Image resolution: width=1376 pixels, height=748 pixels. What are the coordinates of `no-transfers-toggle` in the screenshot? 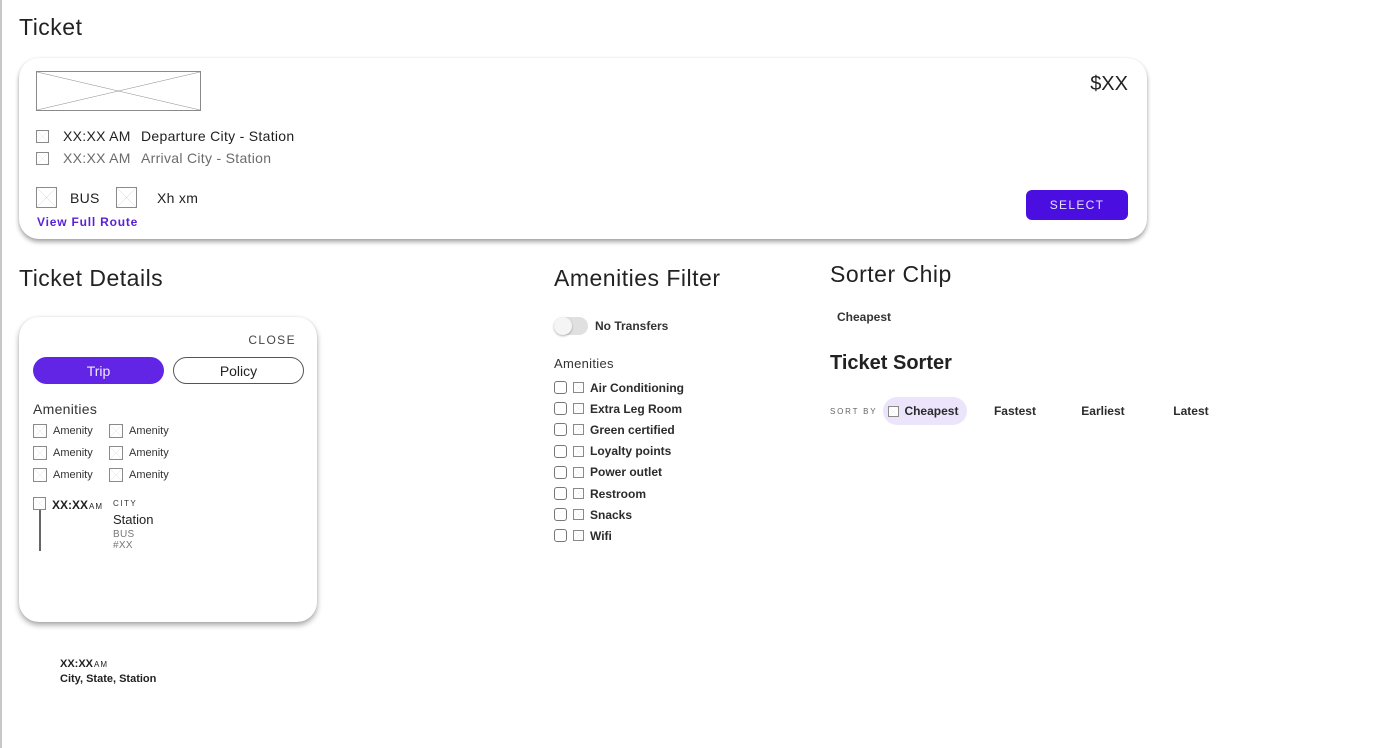 It's located at (571, 326).